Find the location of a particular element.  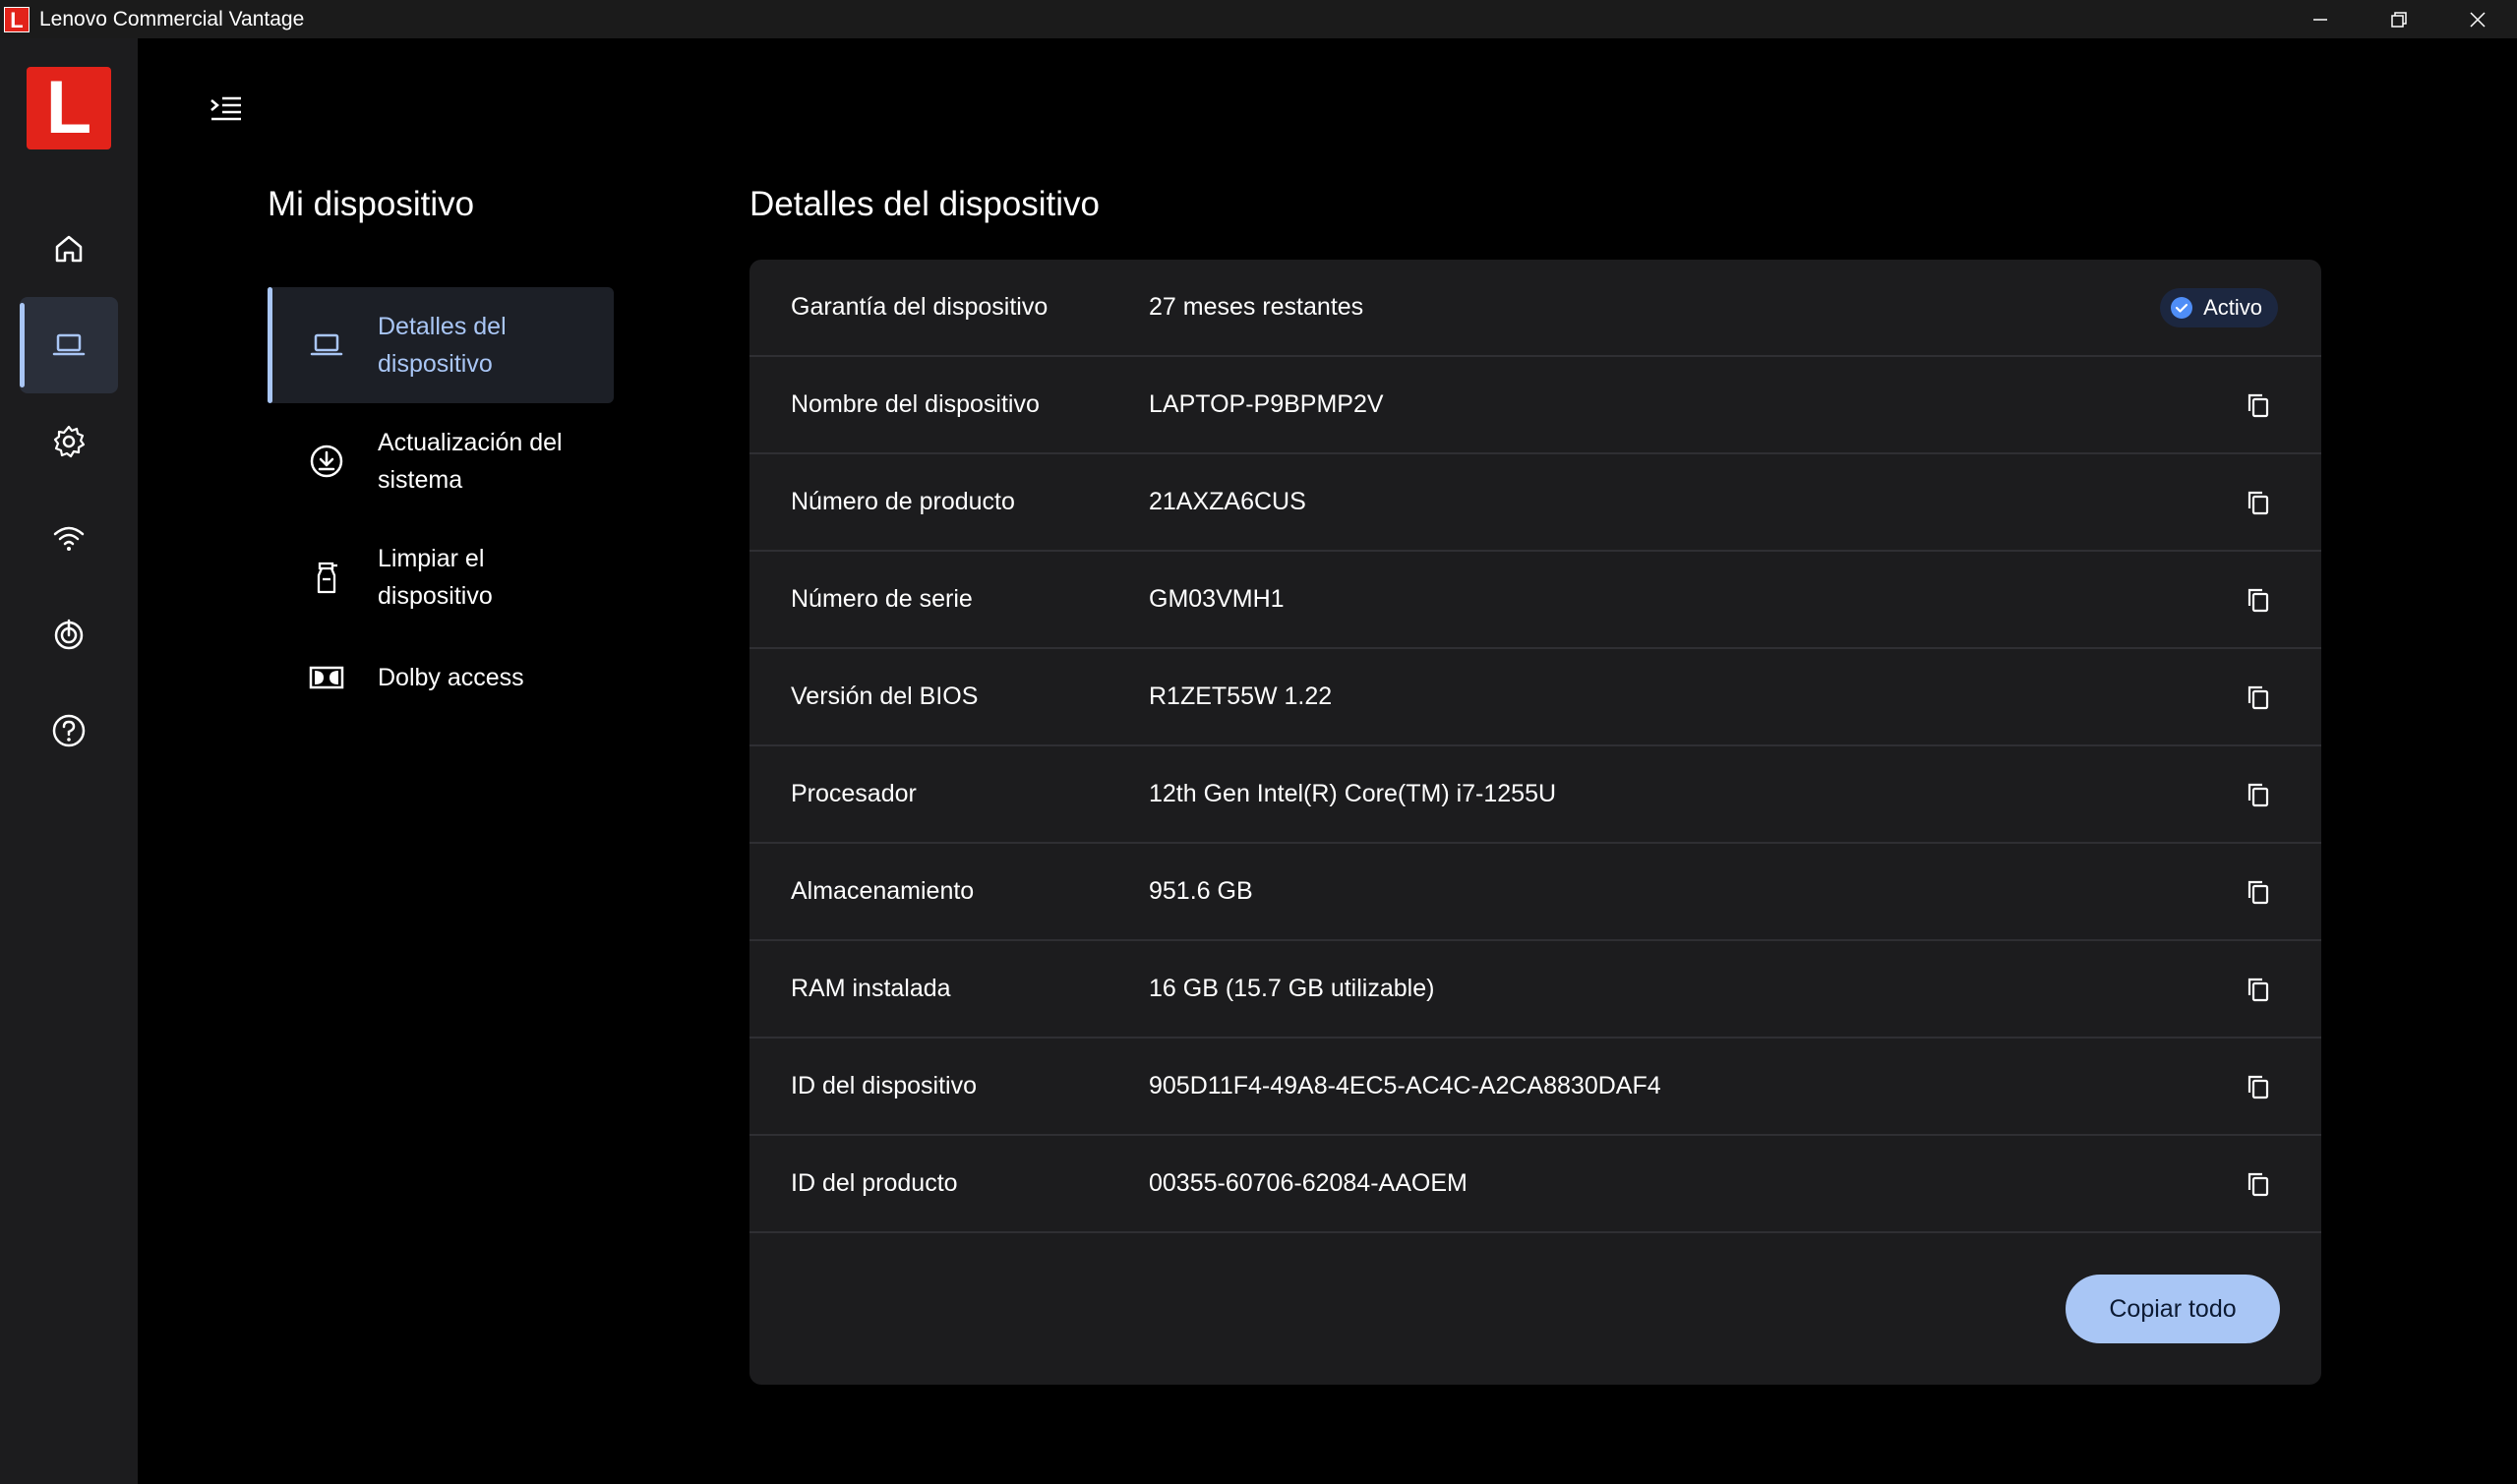

detail-row-bios-version: Versión del BIOS R1ZET55W 1.22 is located at coordinates (1535, 698).